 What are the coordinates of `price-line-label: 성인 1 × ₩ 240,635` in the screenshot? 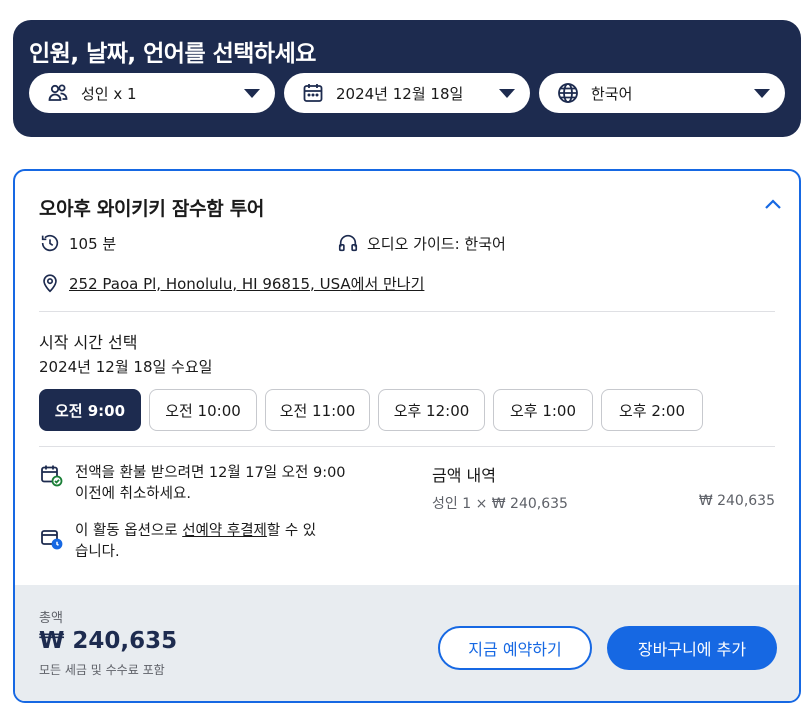 It's located at (500, 504).